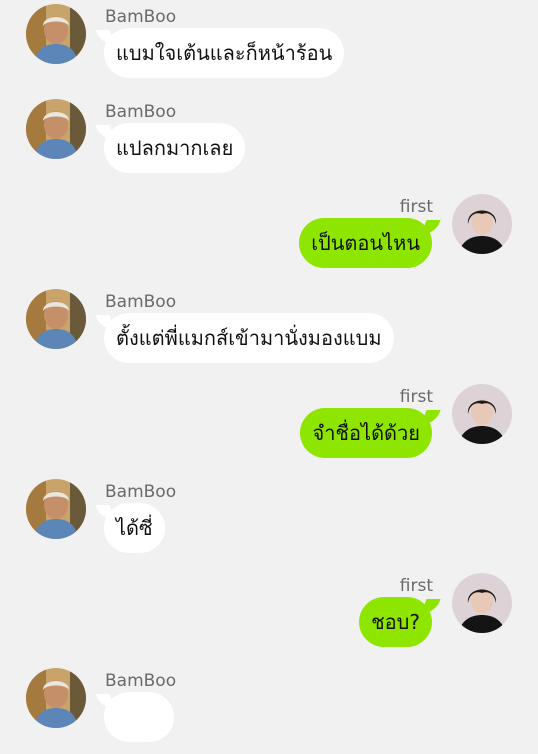 The width and height of the screenshot is (538, 754). I want to click on message-row: BamBoo แบมใจเต้นและก็หน้าร้อน, so click(269, 45).